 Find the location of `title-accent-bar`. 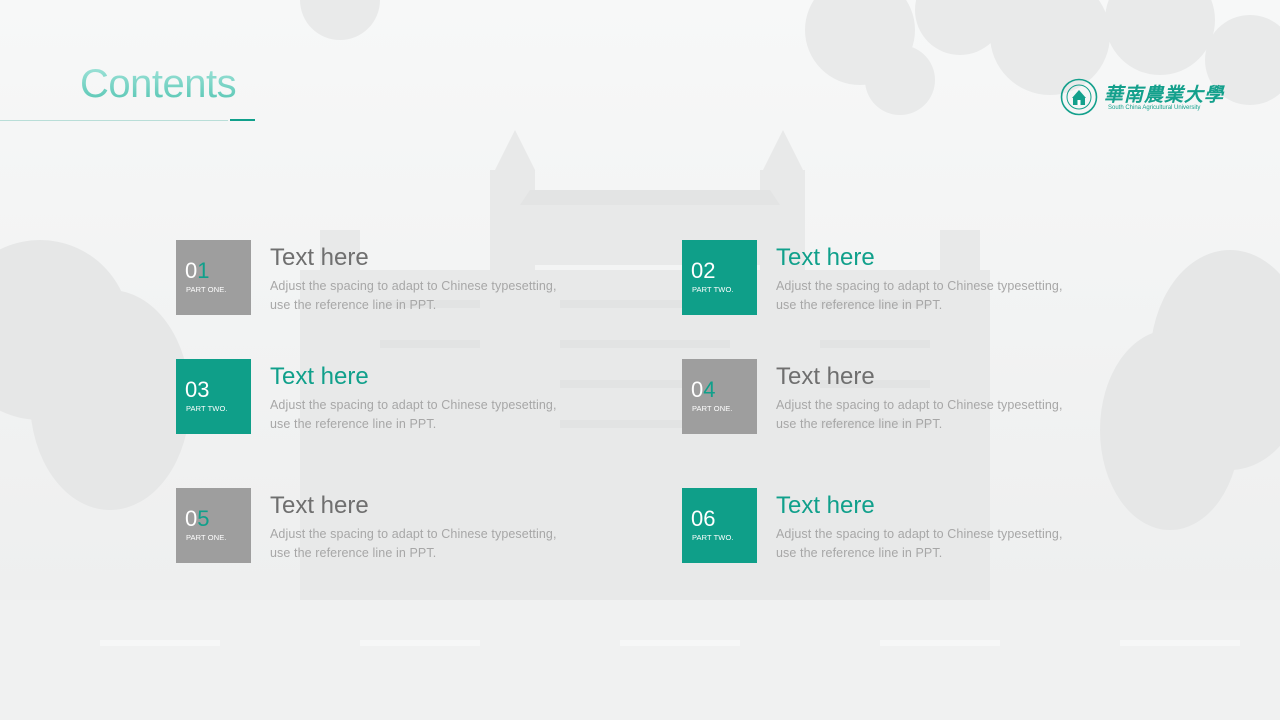

title-accent-bar is located at coordinates (242, 120).